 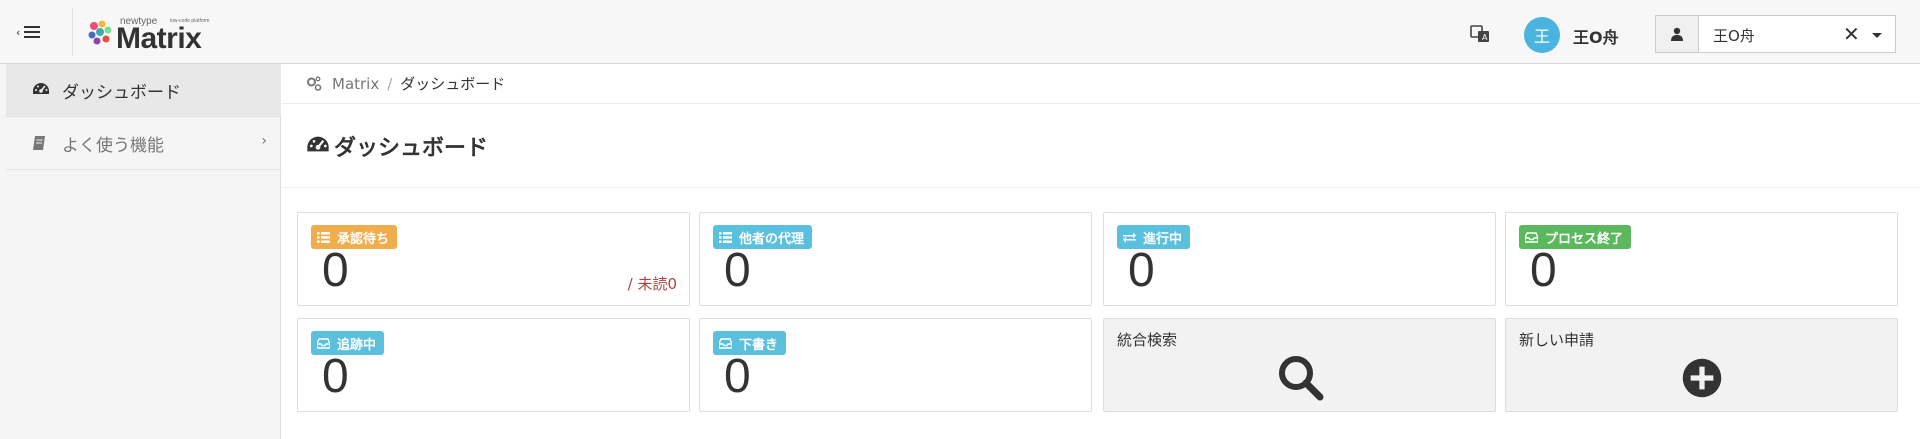 What do you see at coordinates (41, 143) in the screenshot?
I see `book-icon` at bounding box center [41, 143].